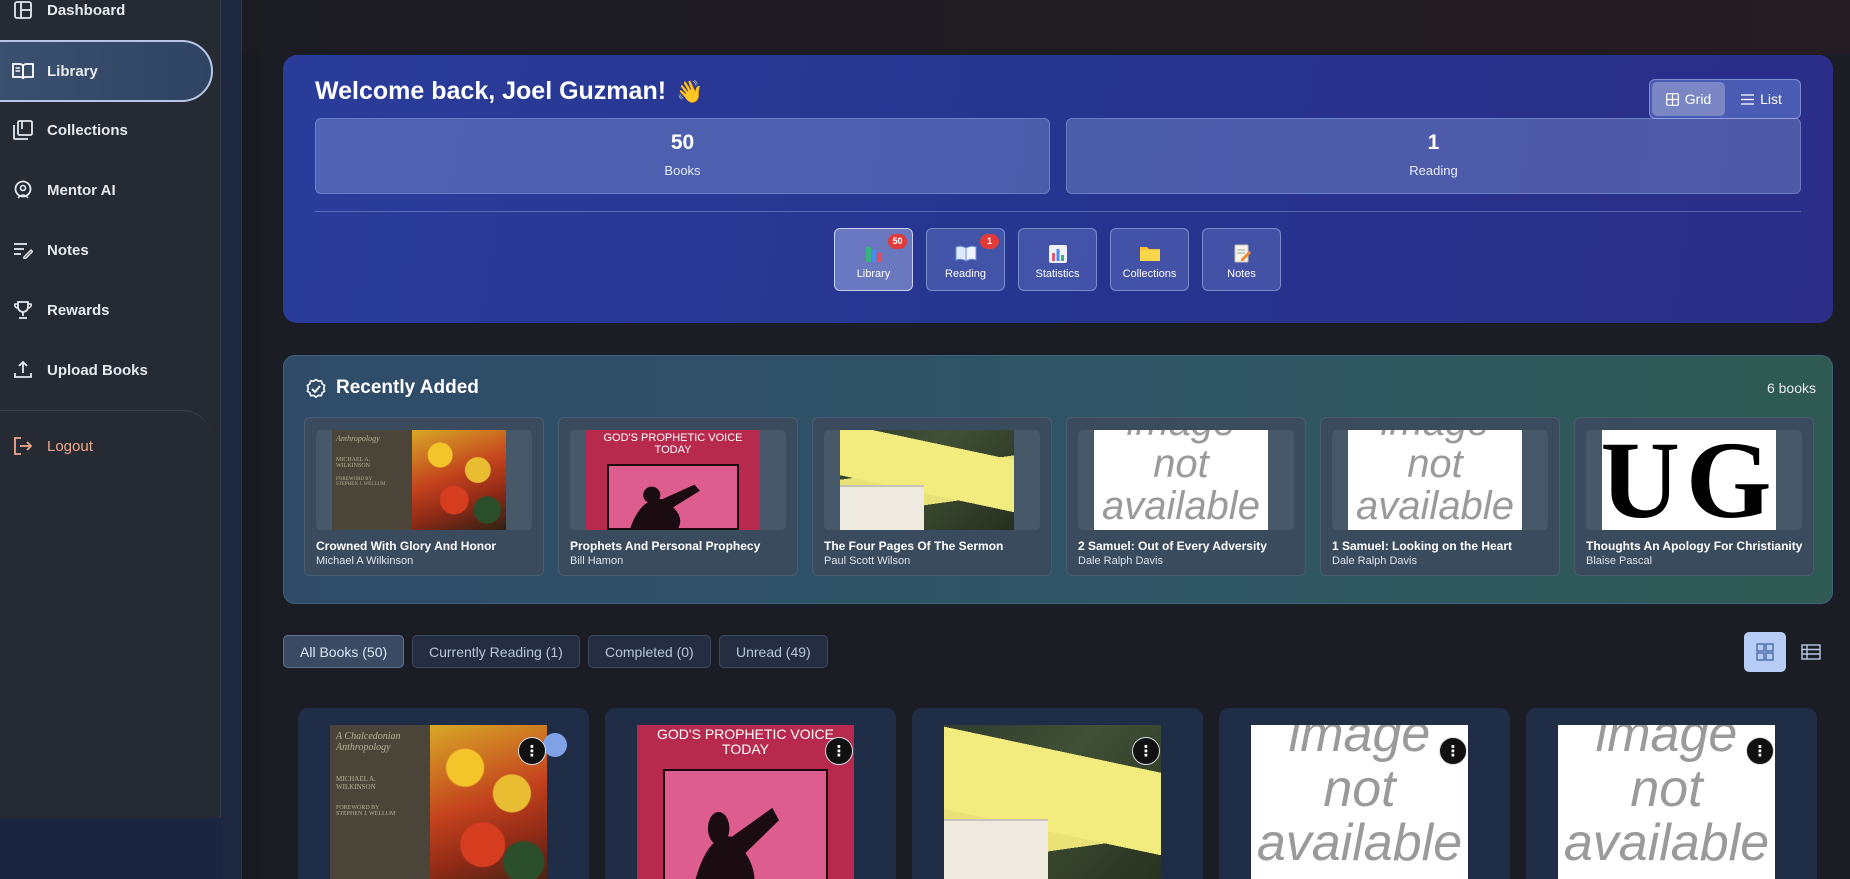 The width and height of the screenshot is (1850, 879). What do you see at coordinates (496, 651) in the screenshot?
I see `filter-currently-reading: Currently Reading (1)` at bounding box center [496, 651].